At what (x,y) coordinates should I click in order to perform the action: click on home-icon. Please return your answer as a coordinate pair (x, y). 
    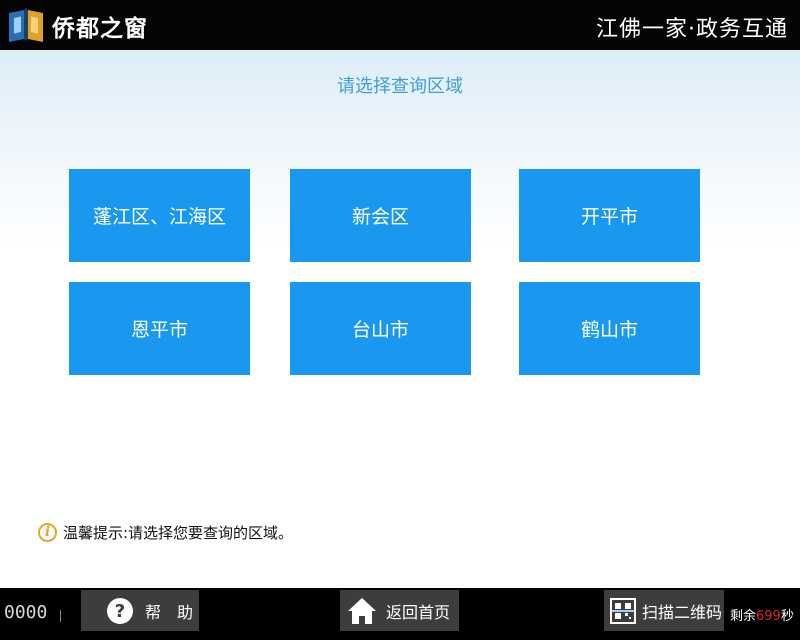
    Looking at the image, I should click on (362, 610).